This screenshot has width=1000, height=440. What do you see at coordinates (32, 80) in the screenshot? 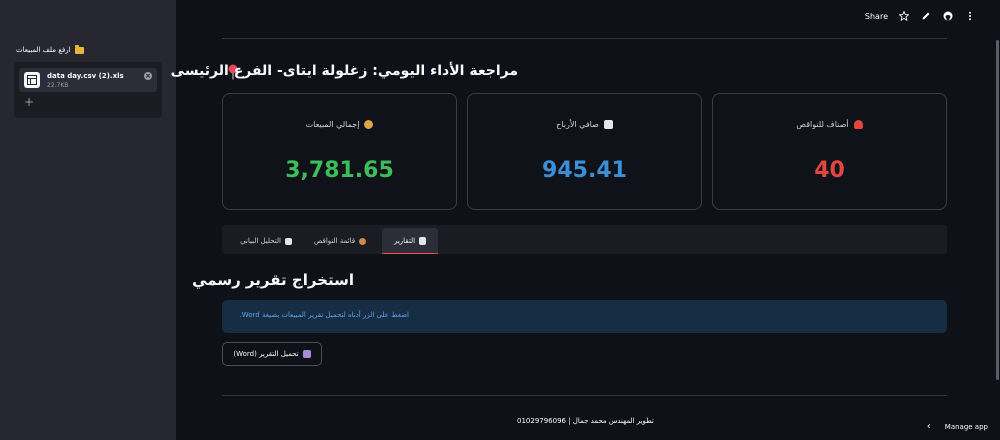
I see `file-icon` at bounding box center [32, 80].